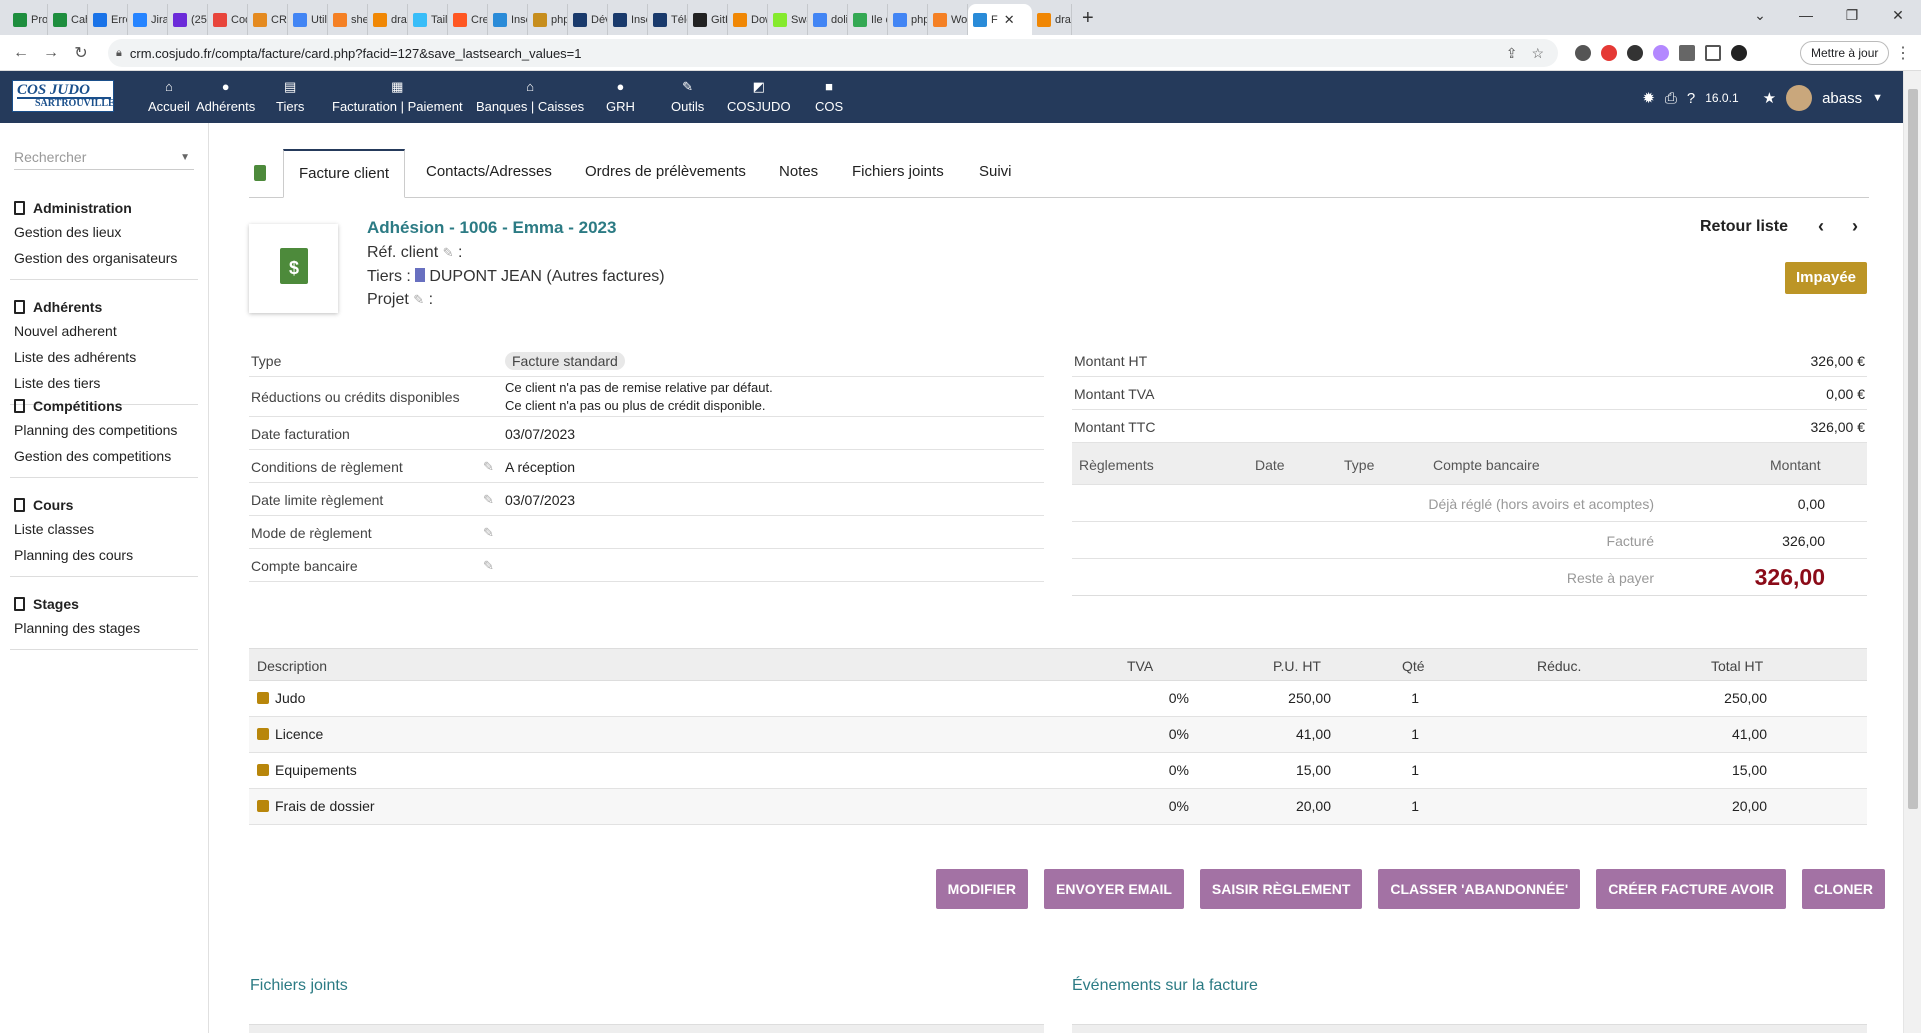 This screenshot has width=1921, height=1033. Describe the element at coordinates (1898, 15) in the screenshot. I see `close-window-icon: ✕` at that location.